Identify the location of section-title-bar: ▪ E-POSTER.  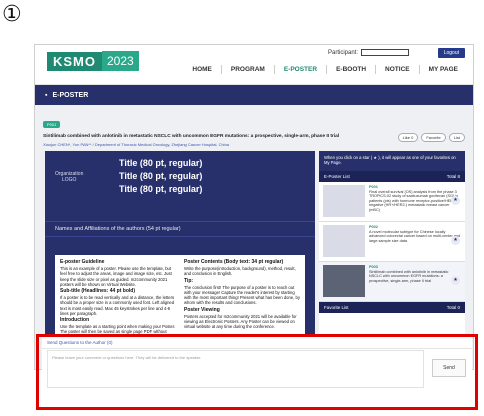
(254, 95).